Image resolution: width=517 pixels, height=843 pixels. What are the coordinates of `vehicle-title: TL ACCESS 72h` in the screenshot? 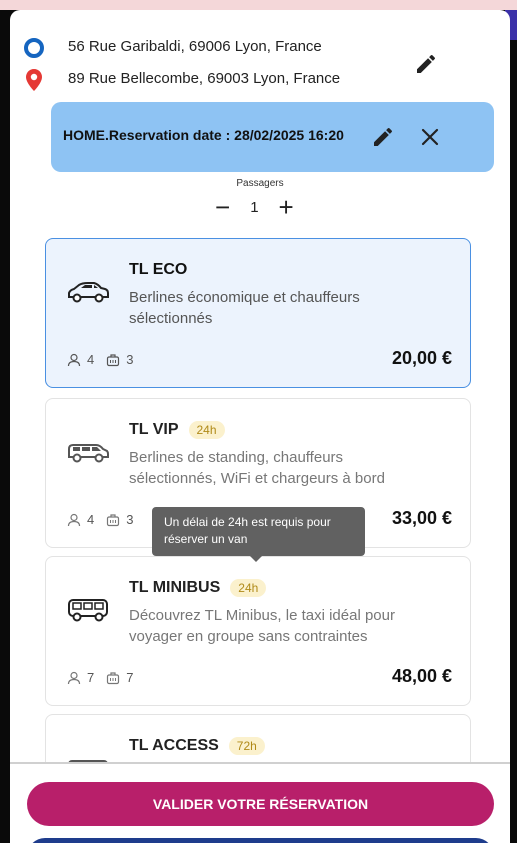 It's located at (197, 746).